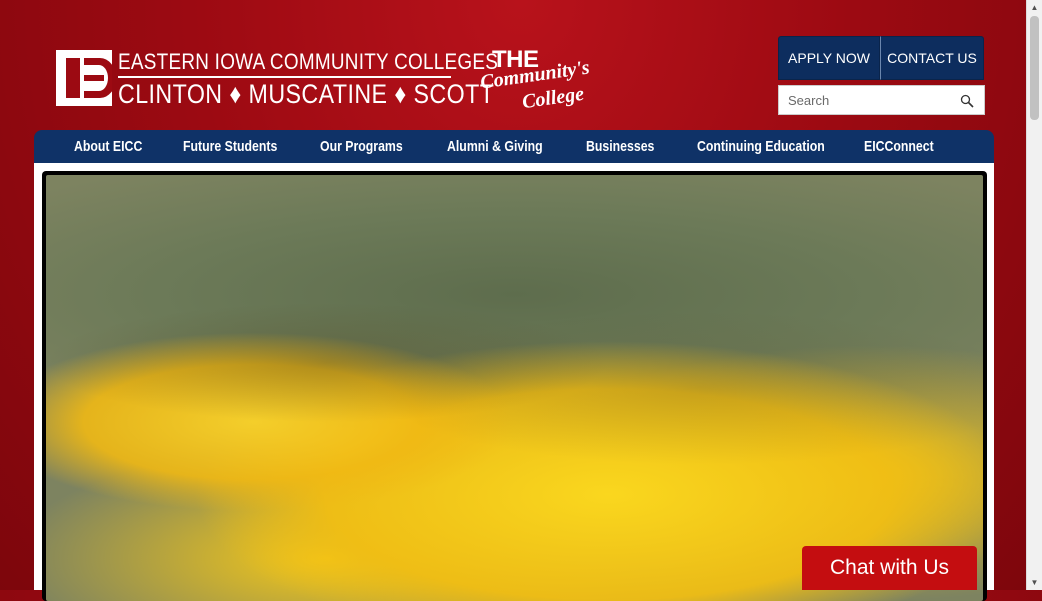  I want to click on nav-item-eicconnect: EICConnect, so click(899, 146).